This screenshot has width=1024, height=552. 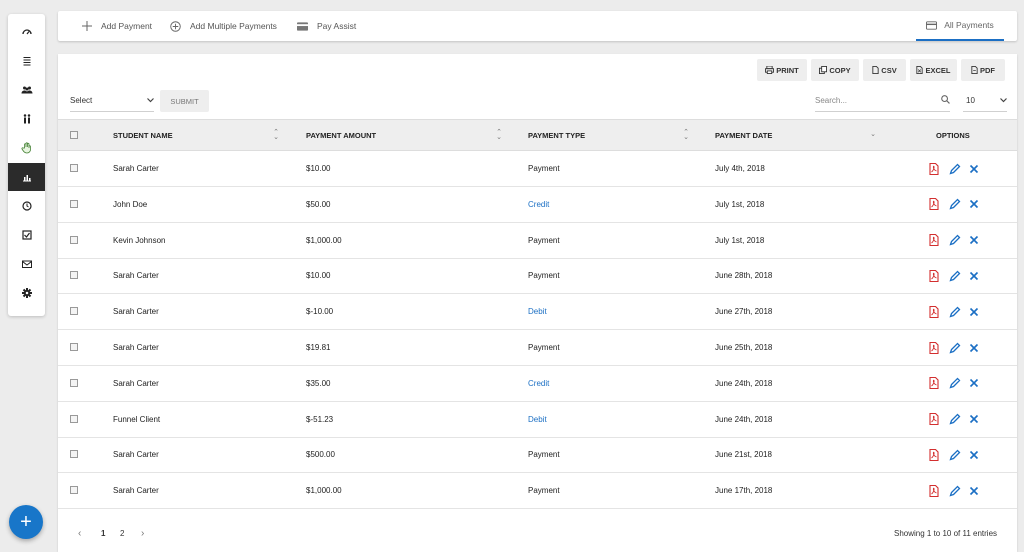 I want to click on add-payment-button: Add Payment, so click(x=117, y=26).